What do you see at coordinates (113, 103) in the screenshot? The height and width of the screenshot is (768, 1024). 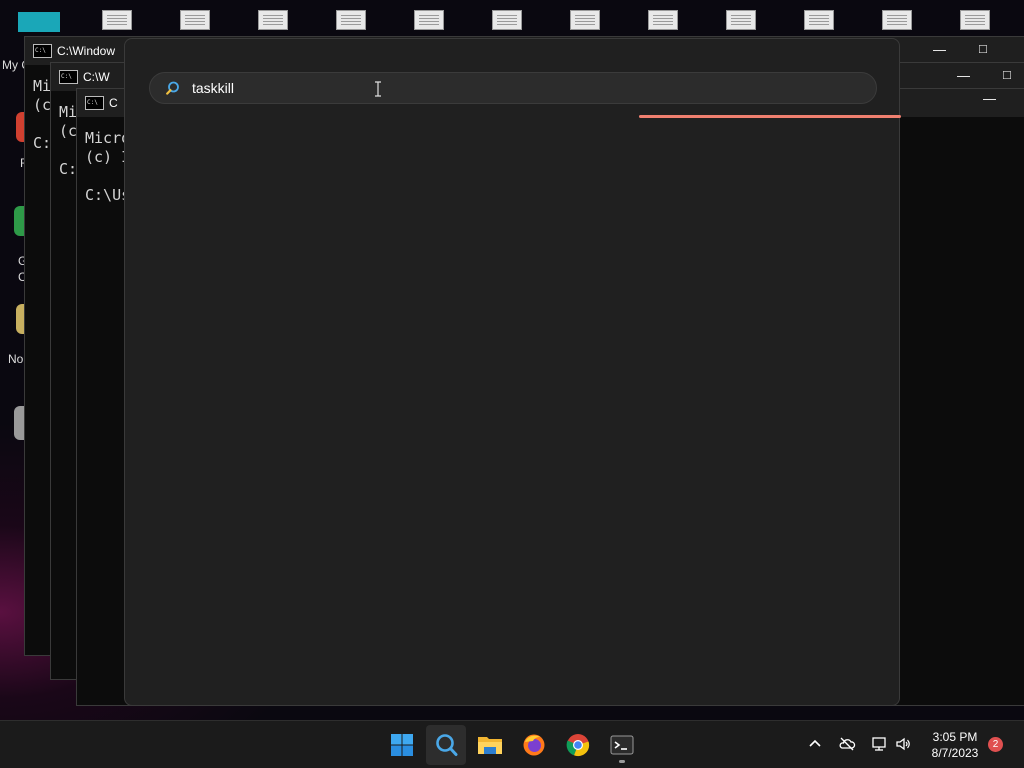 I see `window-title: C` at bounding box center [113, 103].